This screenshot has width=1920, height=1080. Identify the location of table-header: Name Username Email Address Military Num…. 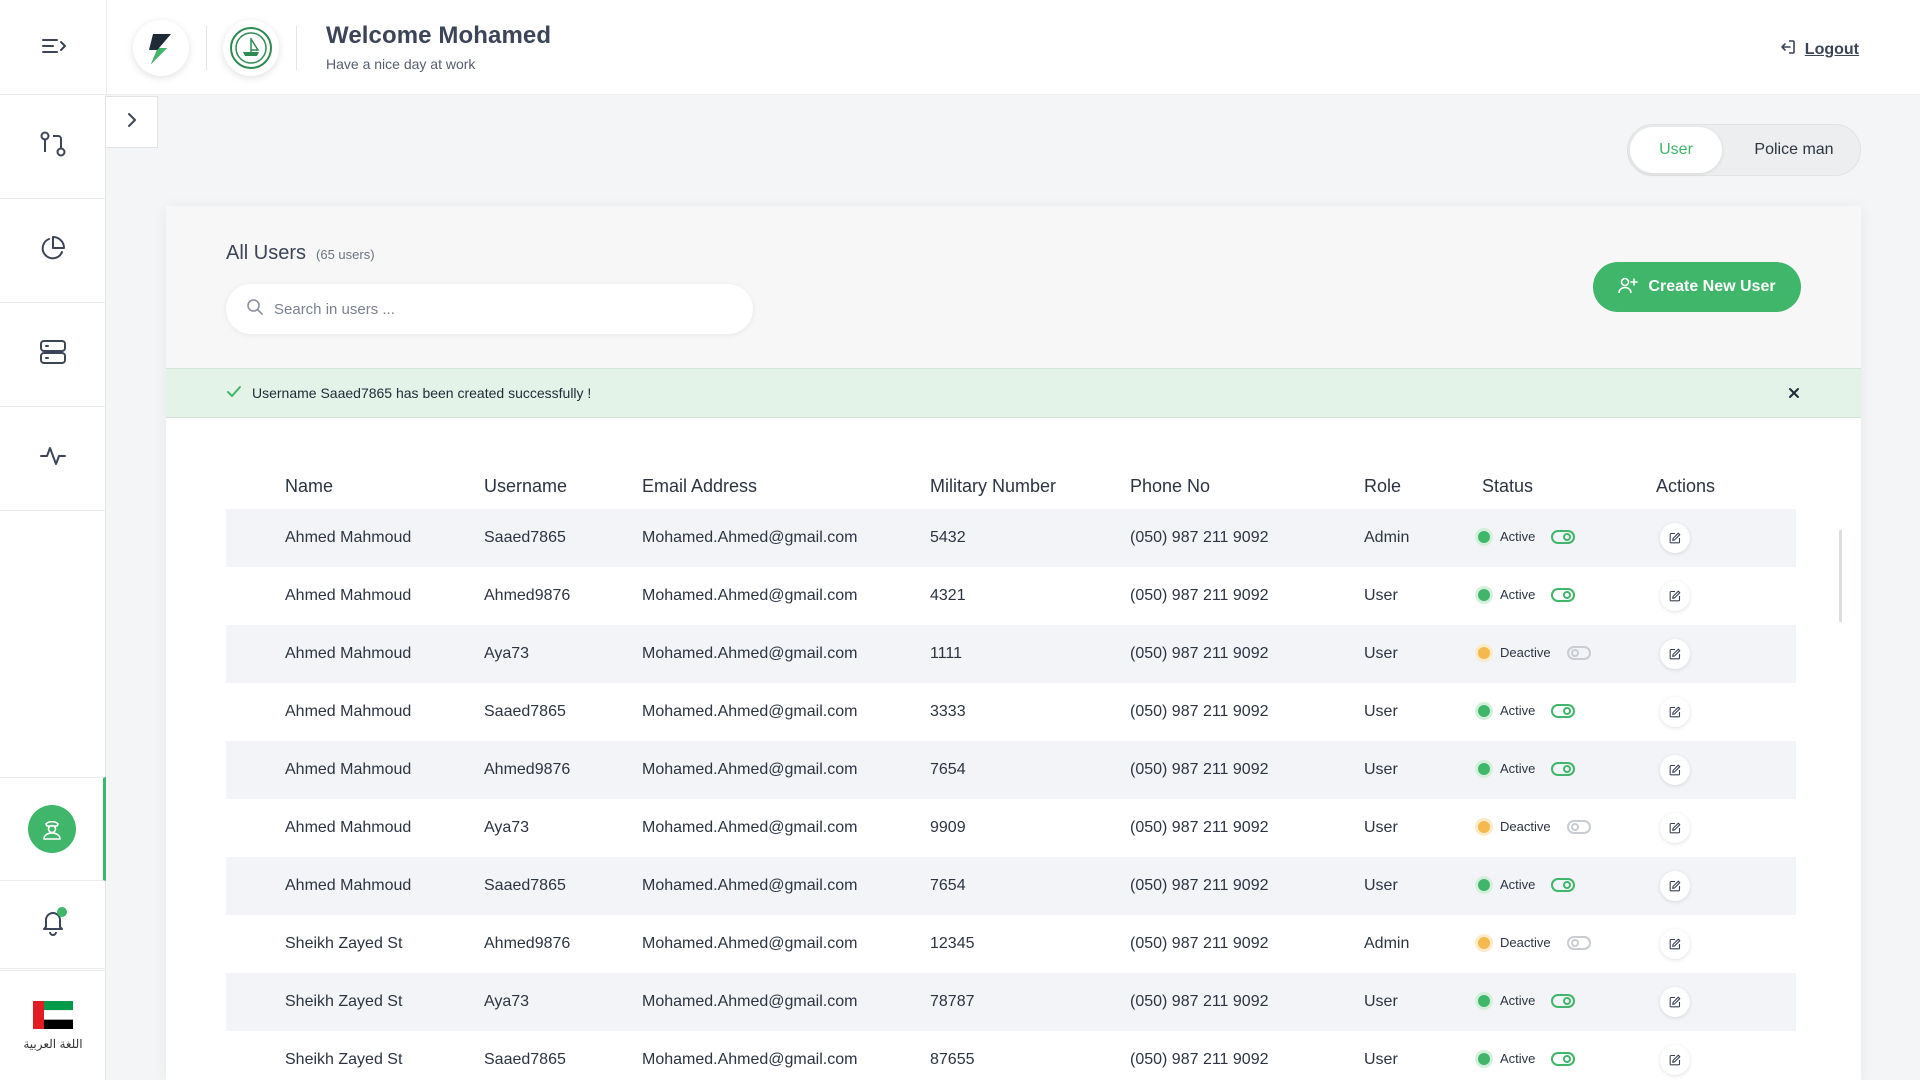
(1011, 488).